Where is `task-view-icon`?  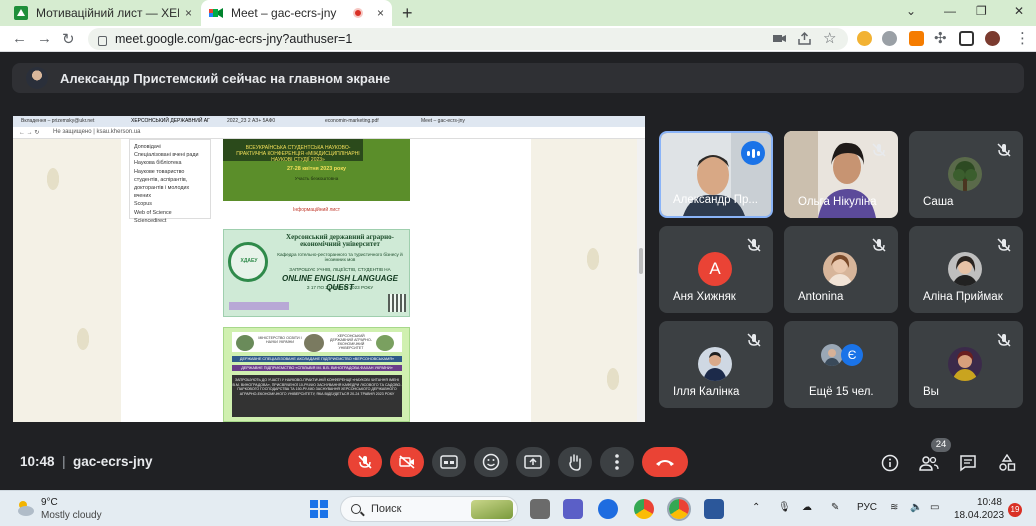
task-view-icon is located at coordinates (540, 509).